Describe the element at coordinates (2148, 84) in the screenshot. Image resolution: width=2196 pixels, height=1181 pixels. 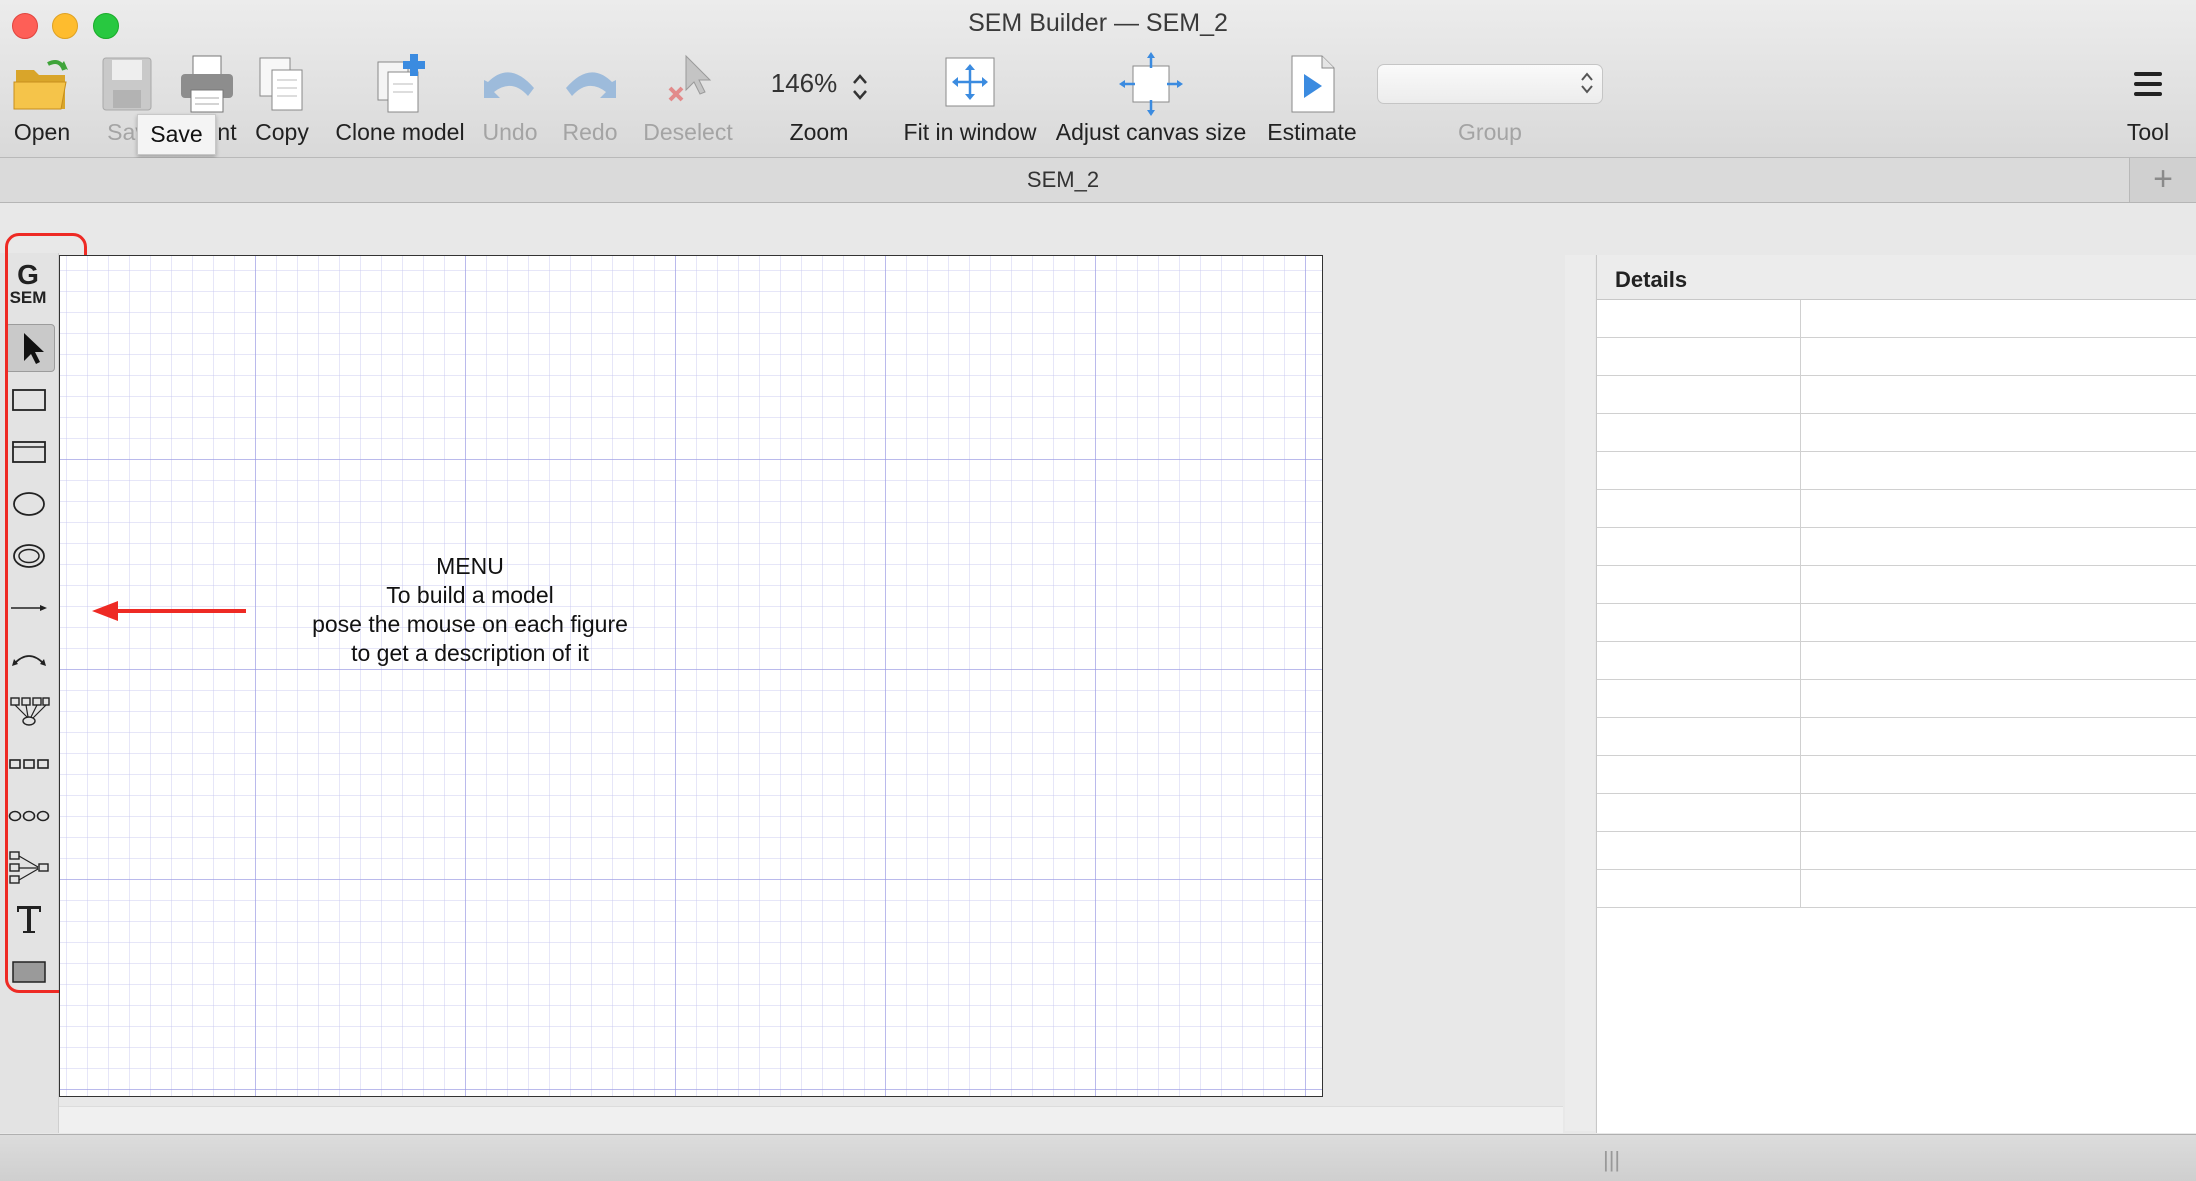
I see `hamburger-menu-icon` at that location.